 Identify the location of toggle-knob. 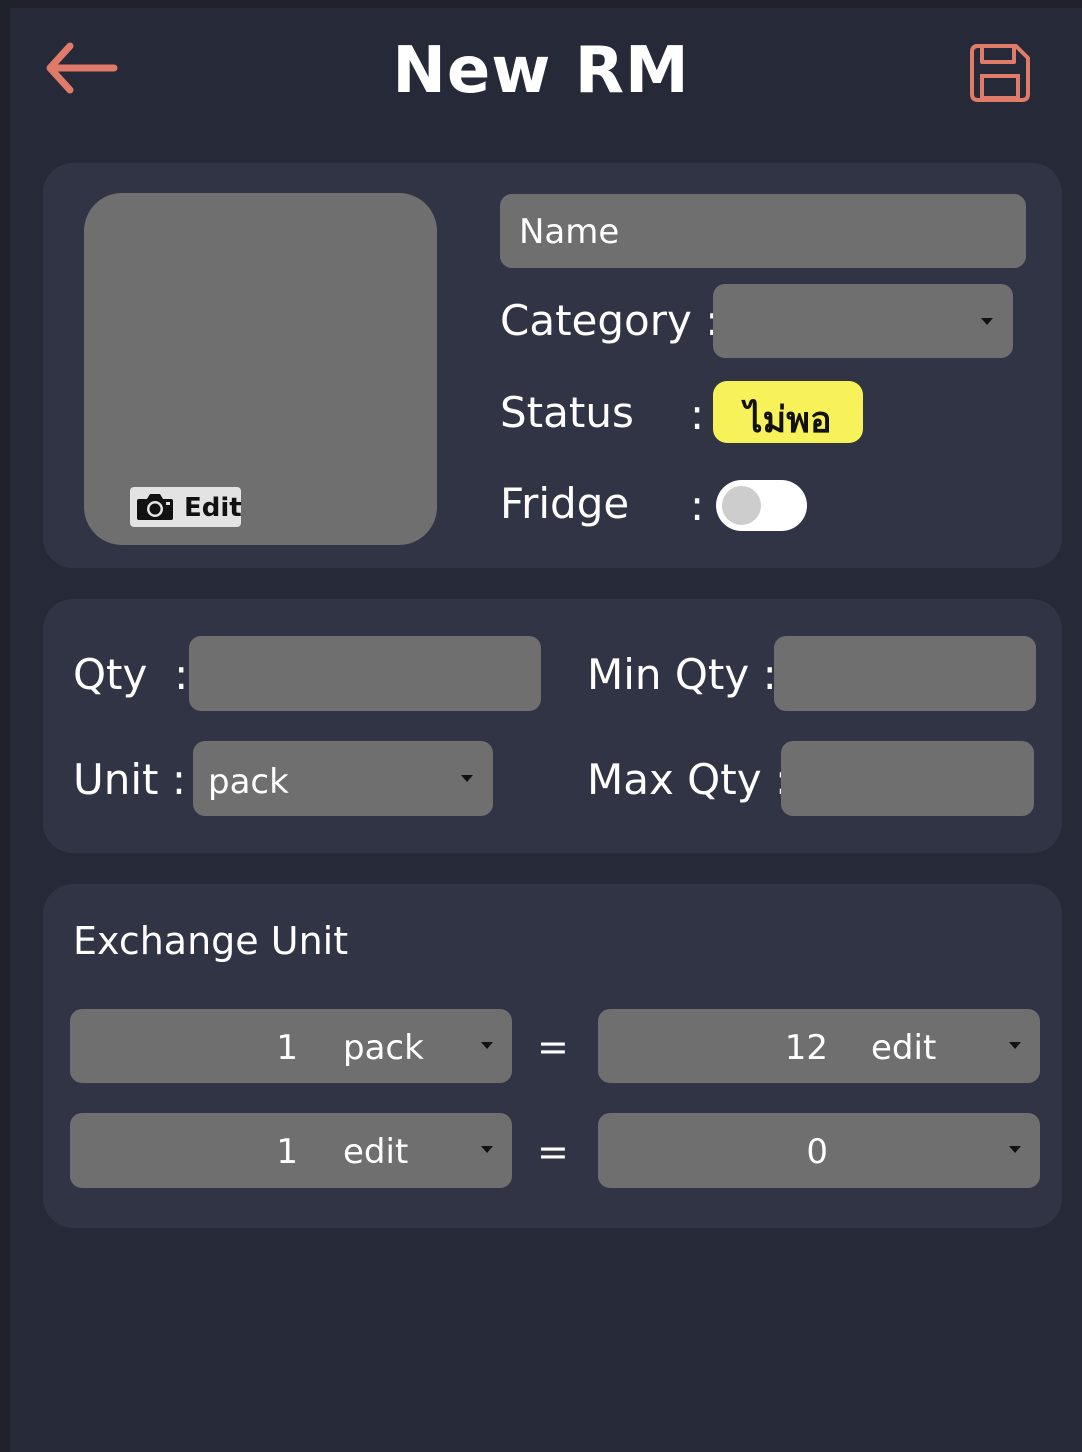
(741, 505).